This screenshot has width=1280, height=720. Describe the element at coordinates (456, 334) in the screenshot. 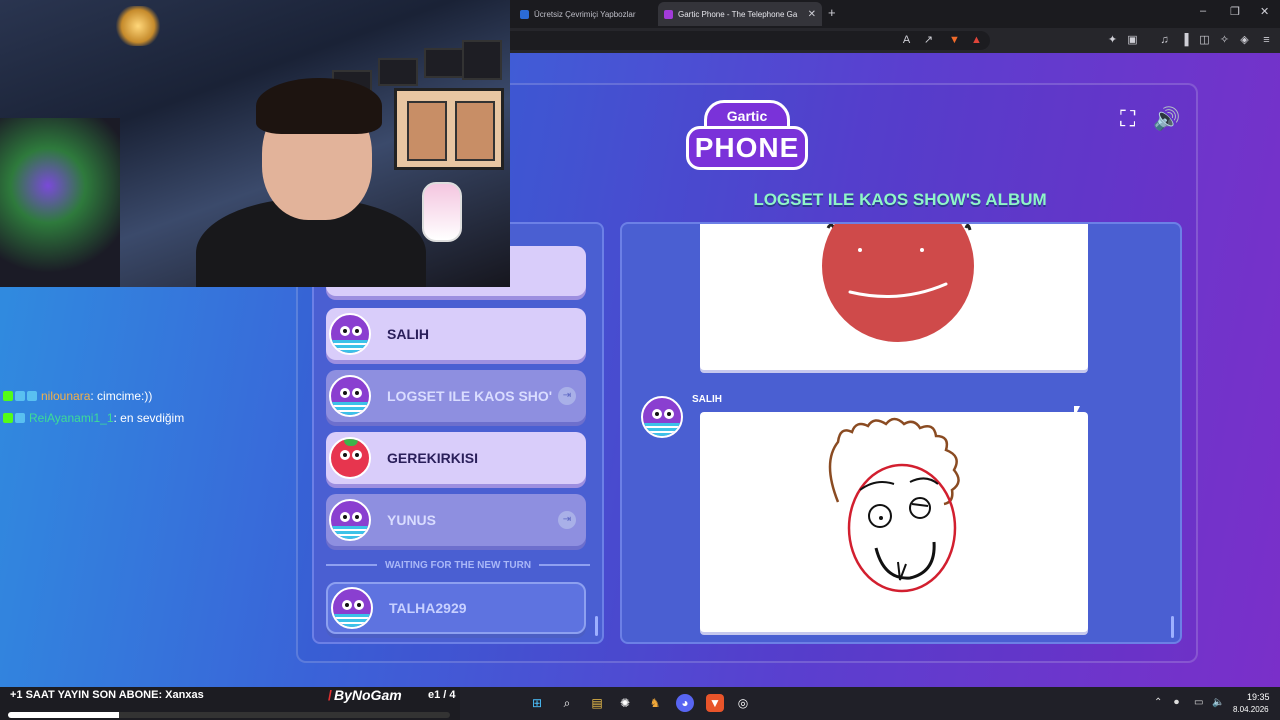

I see `player-item: SALIH` at that location.